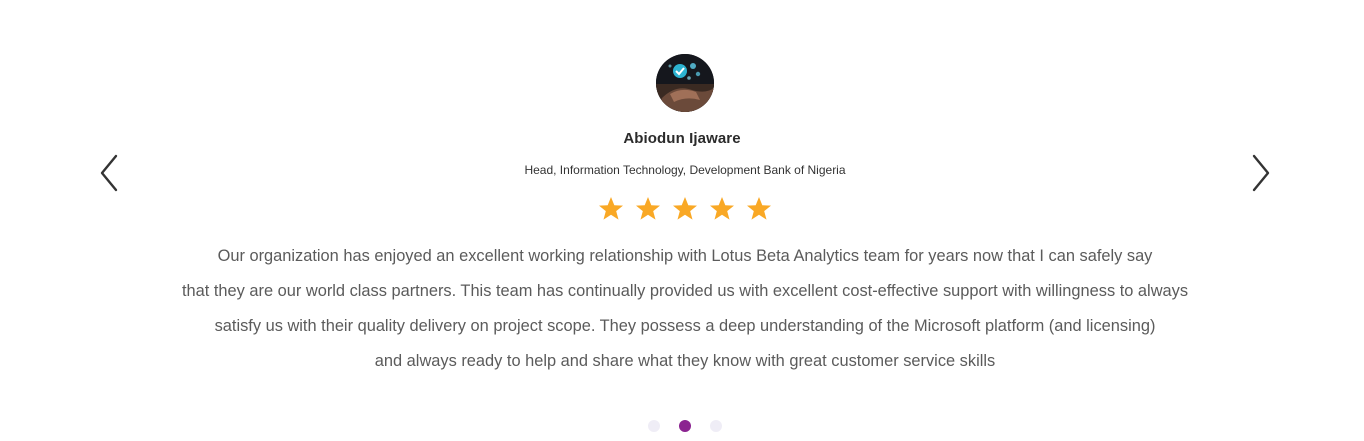  I want to click on star-rating, so click(682, 211).